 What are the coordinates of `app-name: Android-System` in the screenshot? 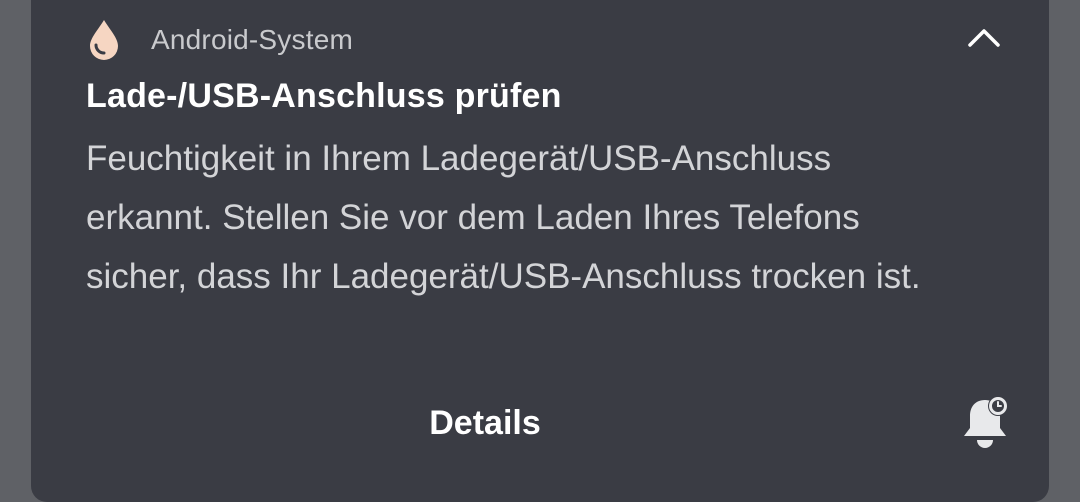 It's located at (252, 39).